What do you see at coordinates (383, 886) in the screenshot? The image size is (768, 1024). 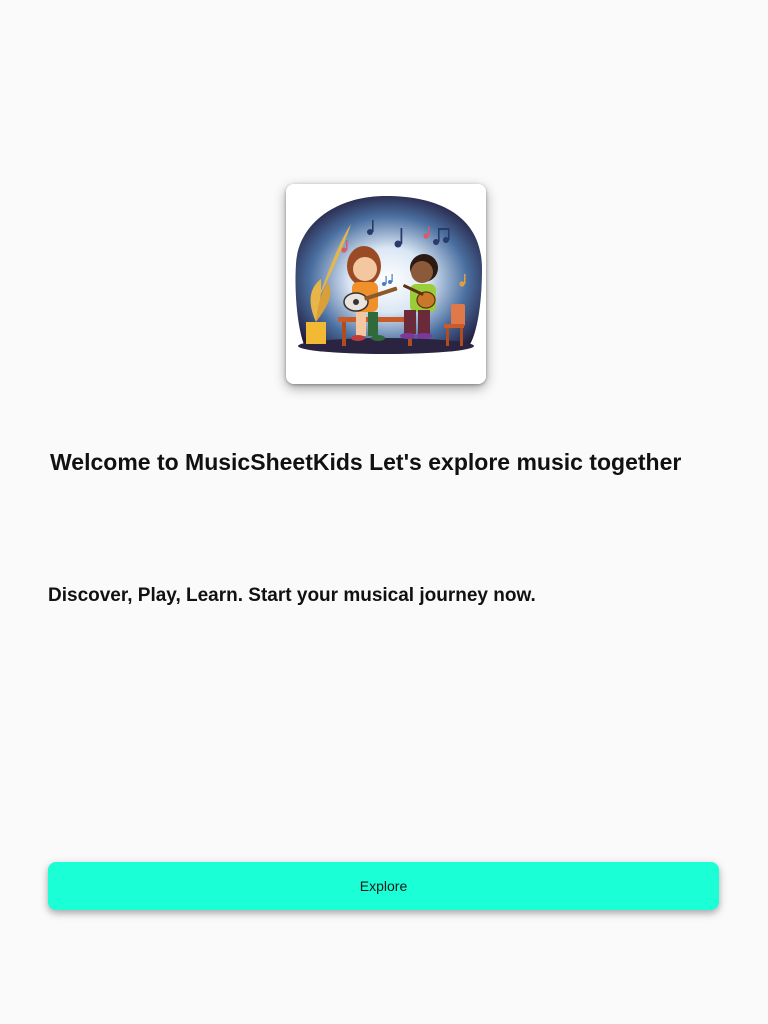 I see `explore-button: Explore` at bounding box center [383, 886].